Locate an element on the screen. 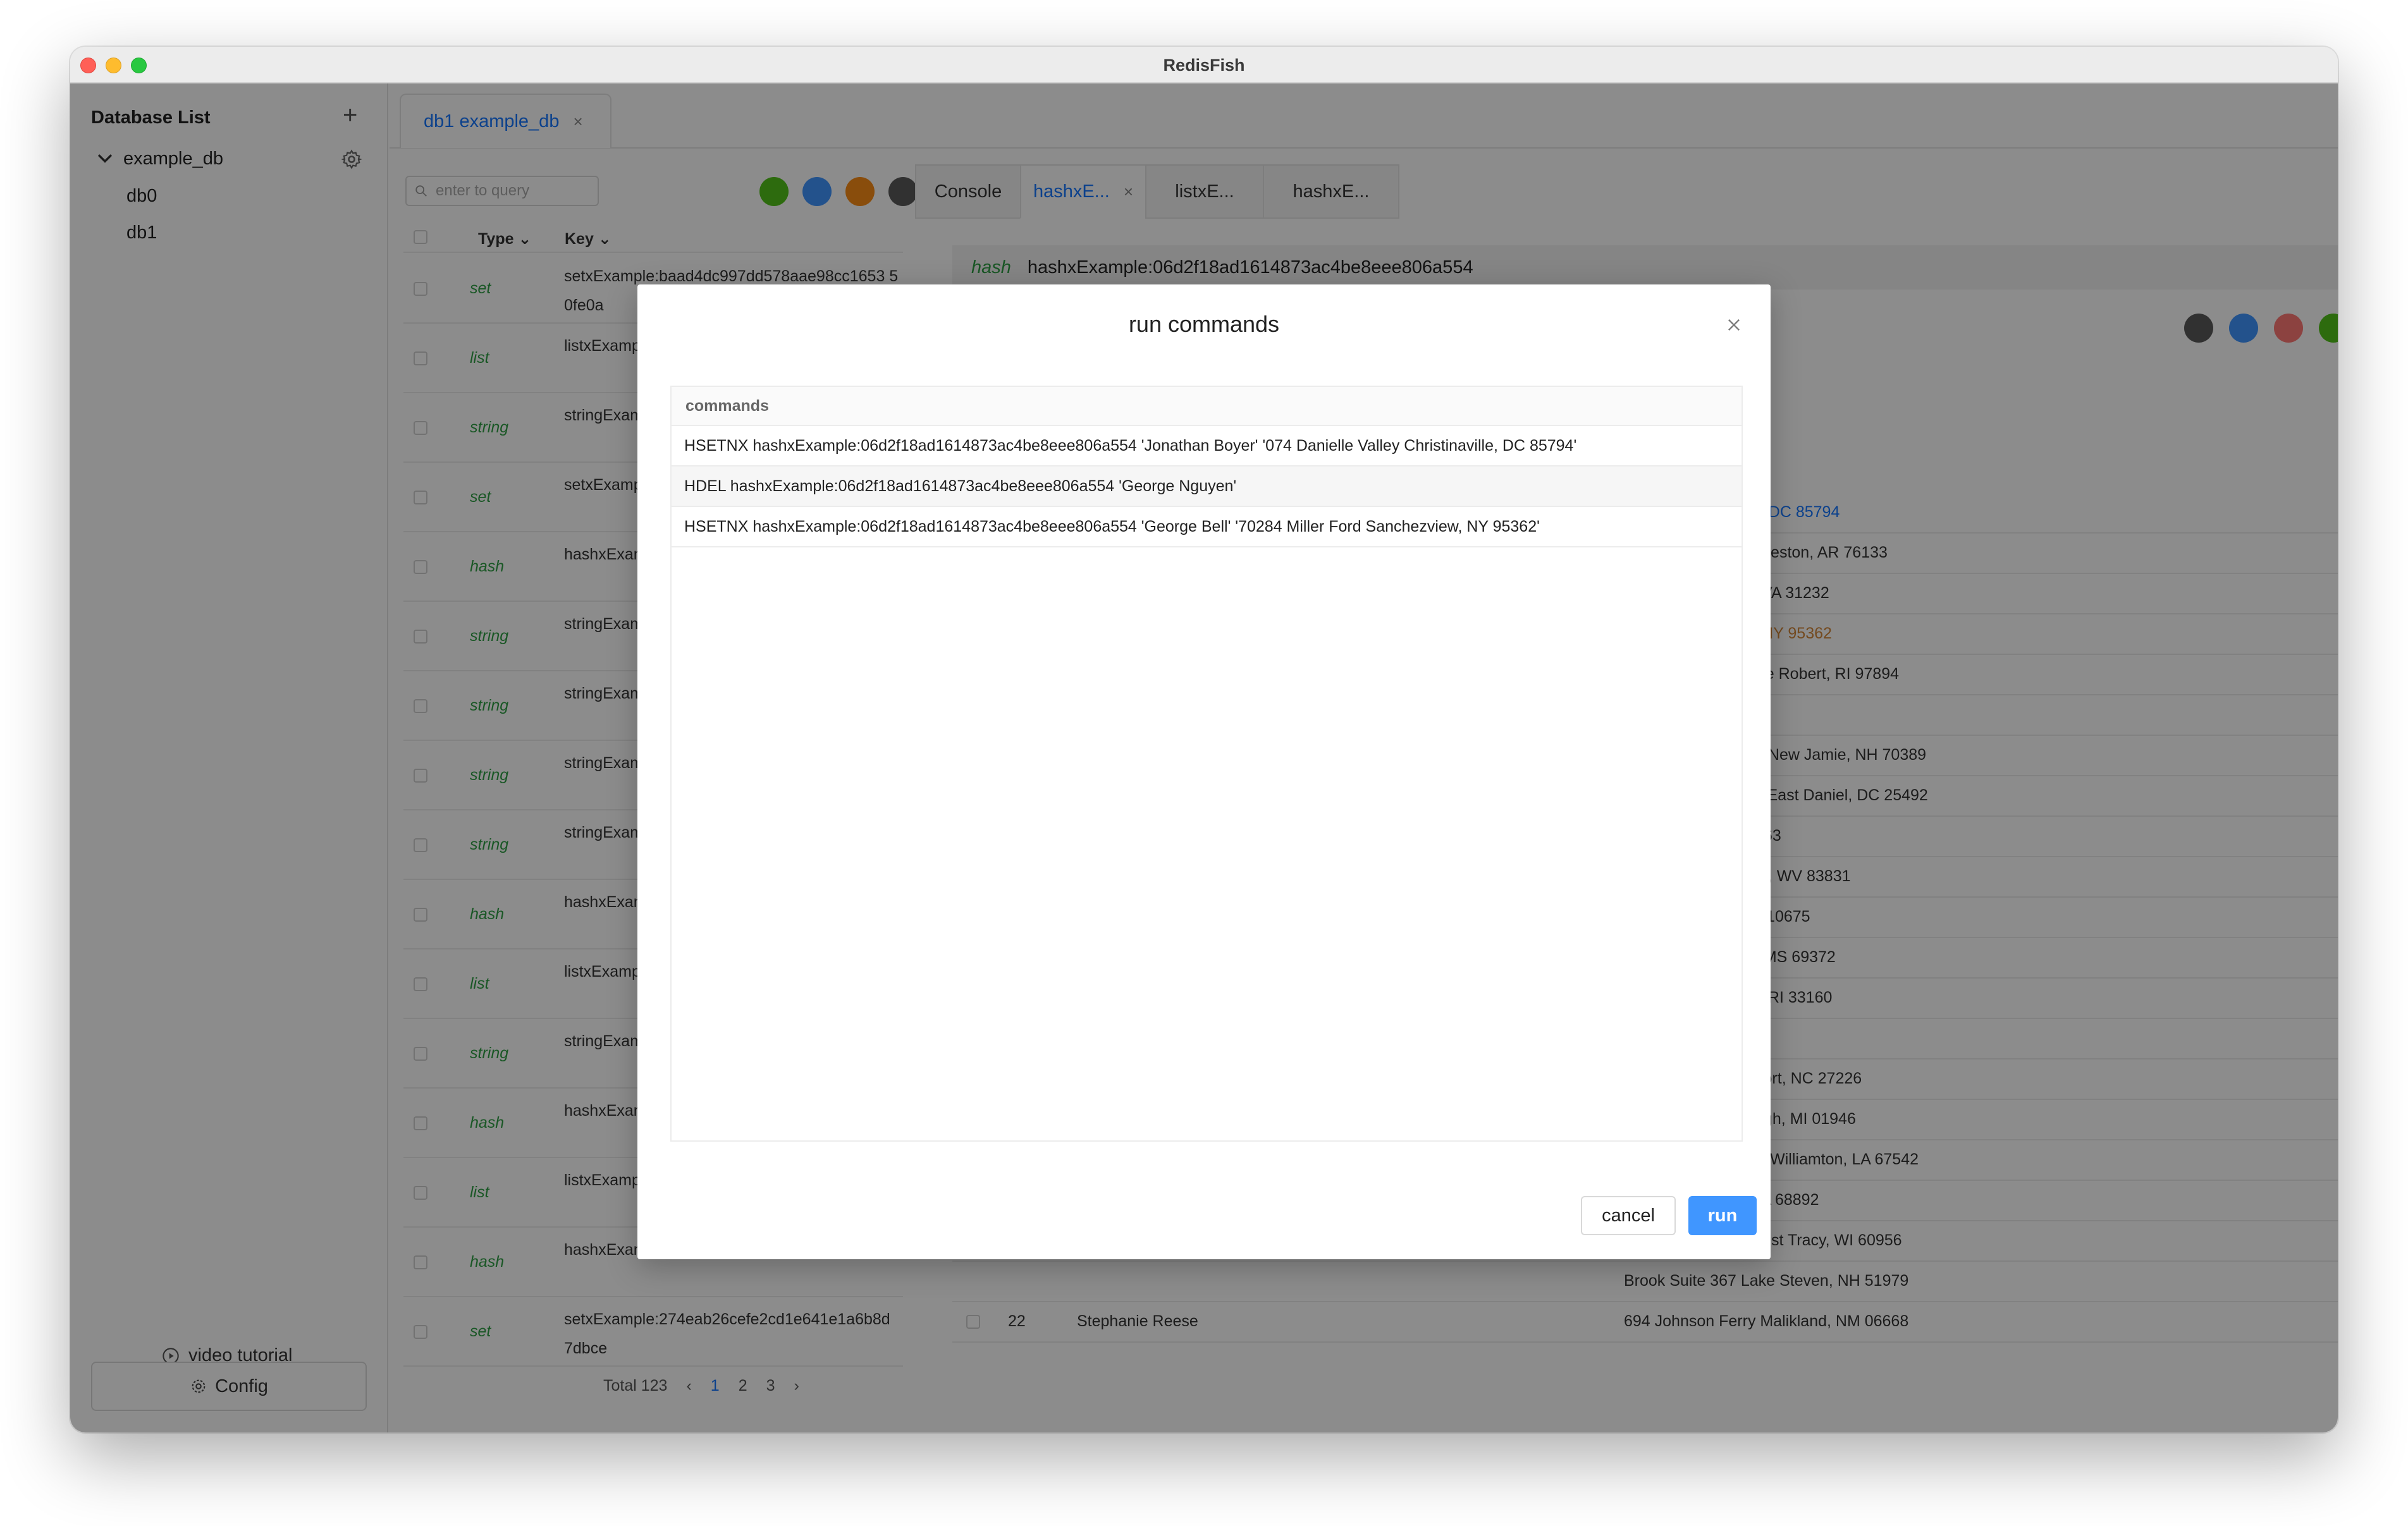  window-title: RedisFish is located at coordinates (1204, 65).